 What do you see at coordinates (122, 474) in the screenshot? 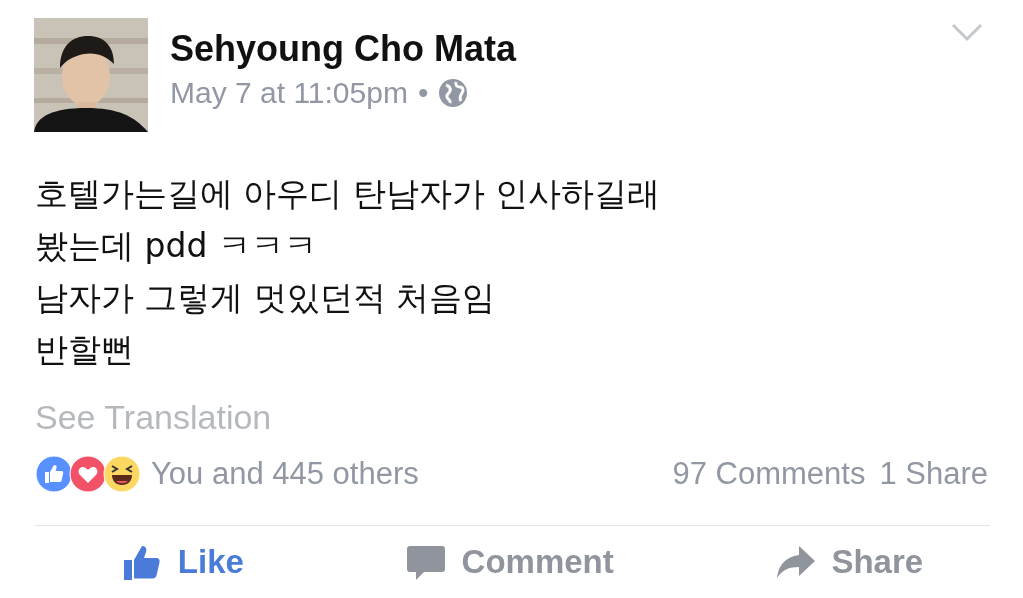
I see `laughing-reaction-icon` at bounding box center [122, 474].